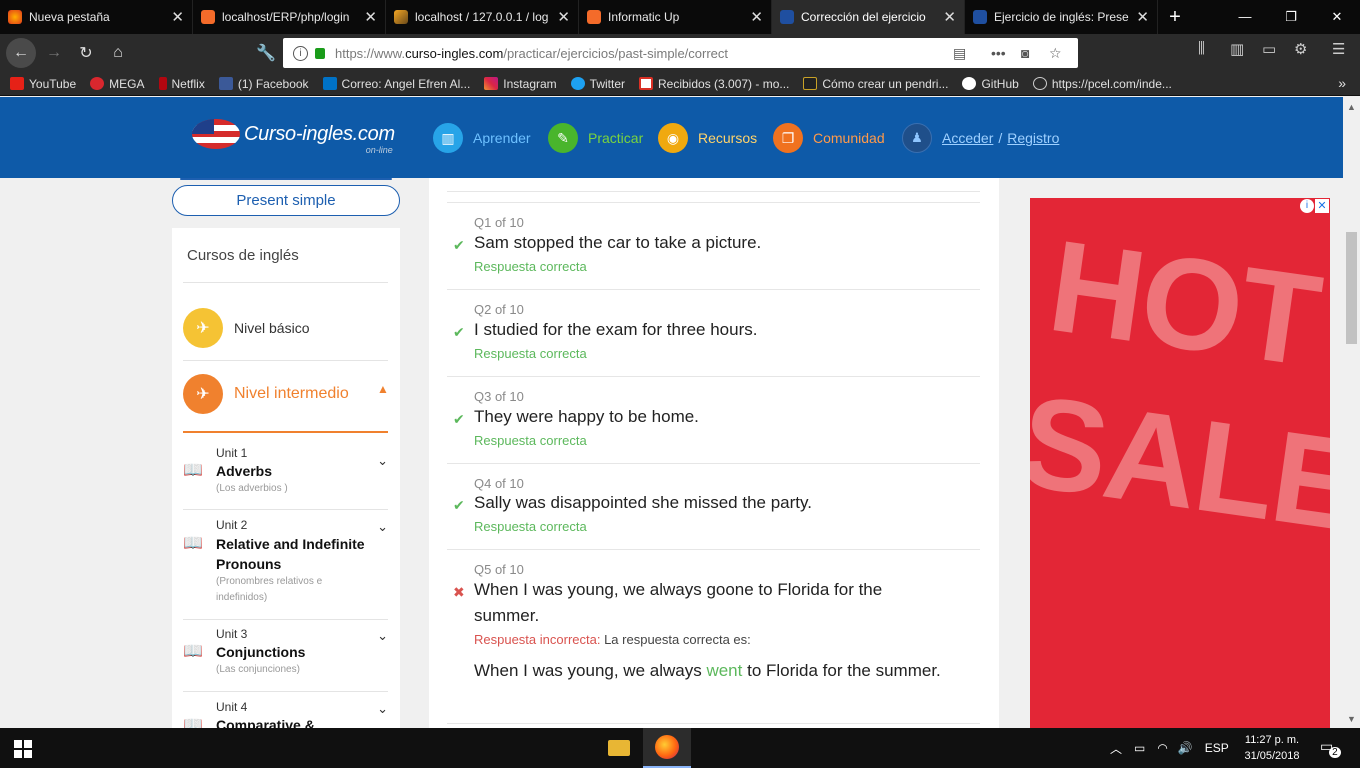 Image resolution: width=1360 pixels, height=768 pixels. What do you see at coordinates (1055, 53) in the screenshot?
I see `bookmark-star-icon: ☆` at bounding box center [1055, 53].